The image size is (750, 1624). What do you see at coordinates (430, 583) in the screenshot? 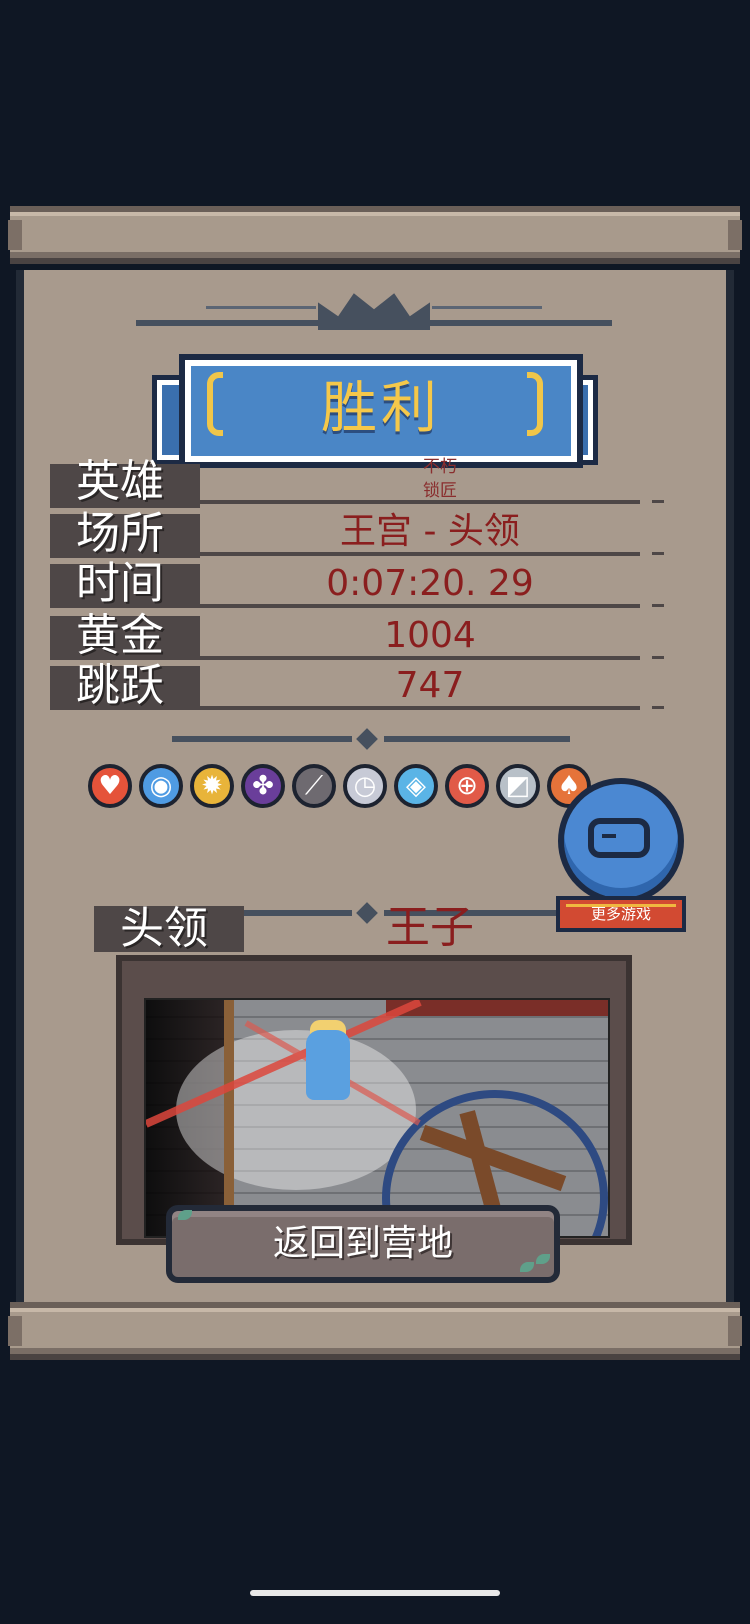
I see `stat-value-time: 0:07:20. 29` at bounding box center [430, 583].